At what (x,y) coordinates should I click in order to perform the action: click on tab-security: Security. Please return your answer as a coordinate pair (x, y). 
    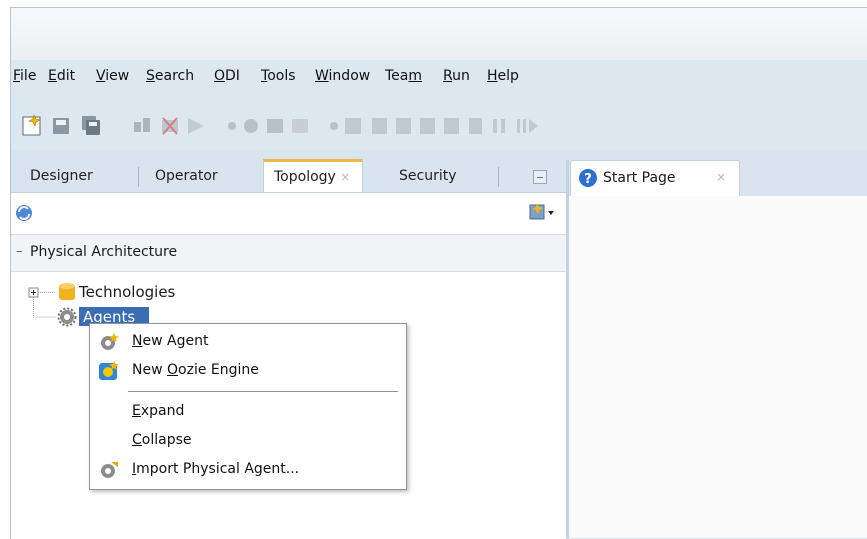
    Looking at the image, I should click on (428, 176).